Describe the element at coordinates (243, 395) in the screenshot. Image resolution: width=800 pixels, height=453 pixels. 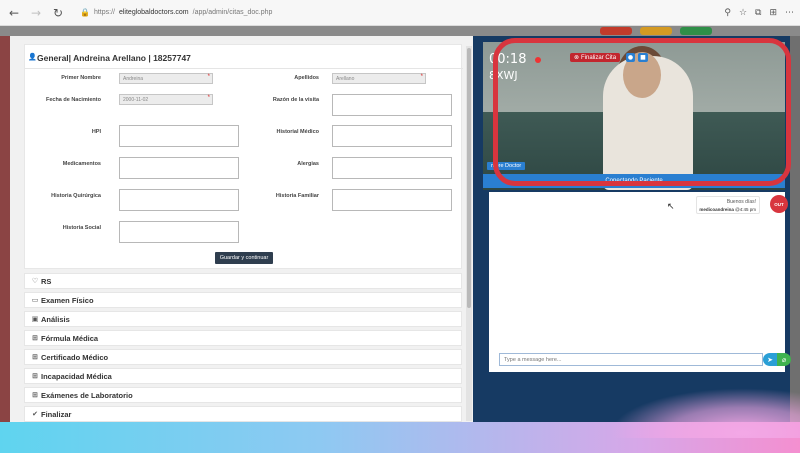
I see `accordion-examenes-laboratorio: ⊞ Exámenes de Laboratorio` at that location.